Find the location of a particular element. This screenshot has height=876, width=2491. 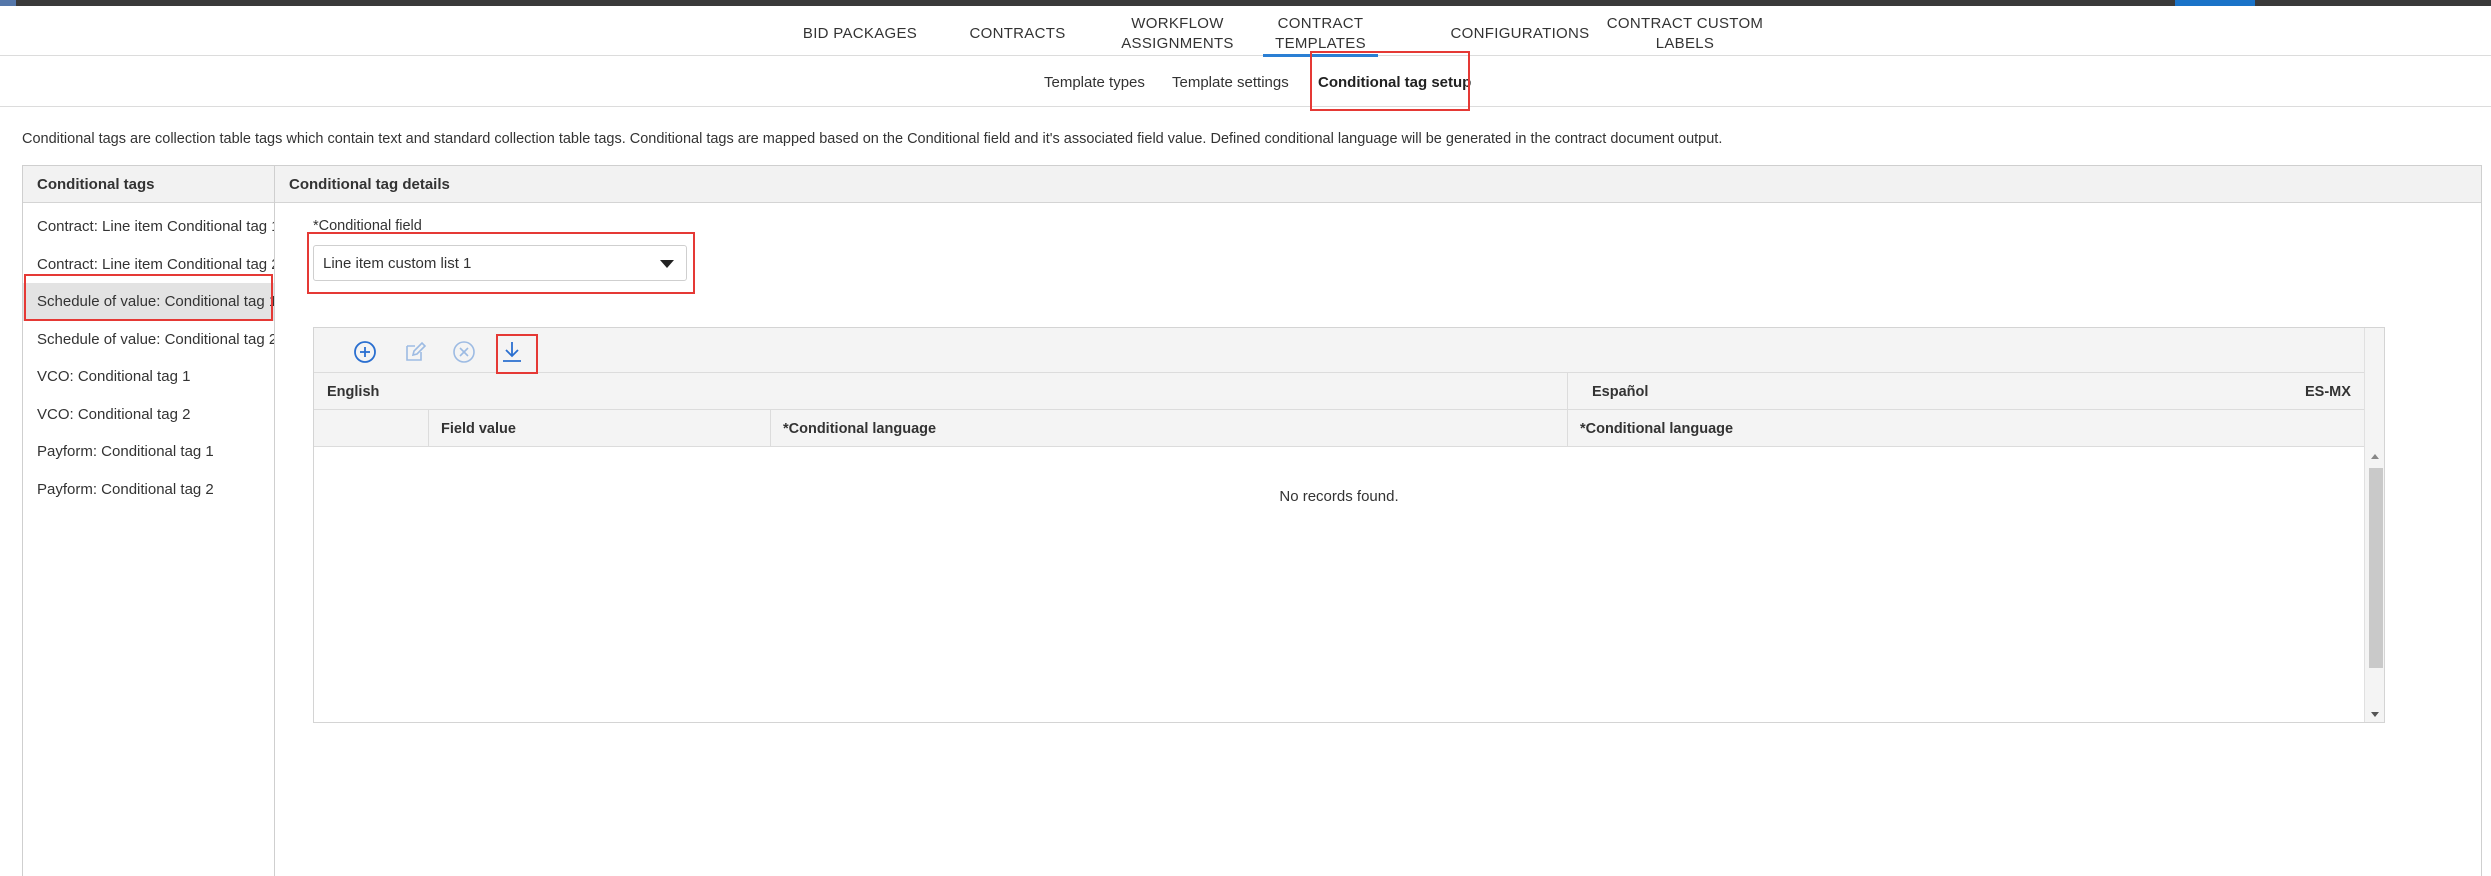

language-espanol: Español is located at coordinates (1620, 391).